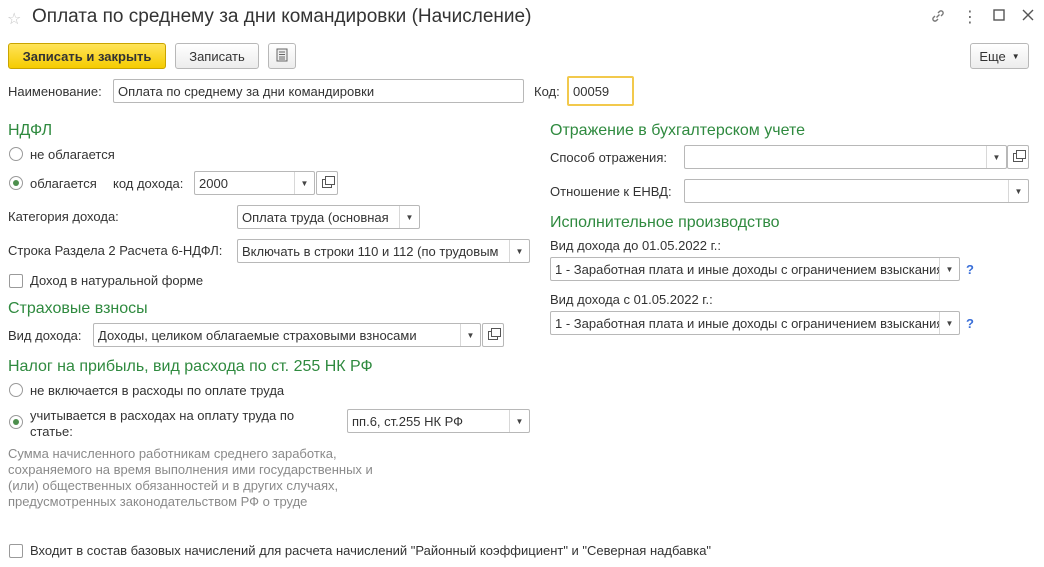 This screenshot has width=1044, height=567. Describe the element at coordinates (30, 130) in the screenshot. I see `ndfl-section-title: НДФЛ` at that location.